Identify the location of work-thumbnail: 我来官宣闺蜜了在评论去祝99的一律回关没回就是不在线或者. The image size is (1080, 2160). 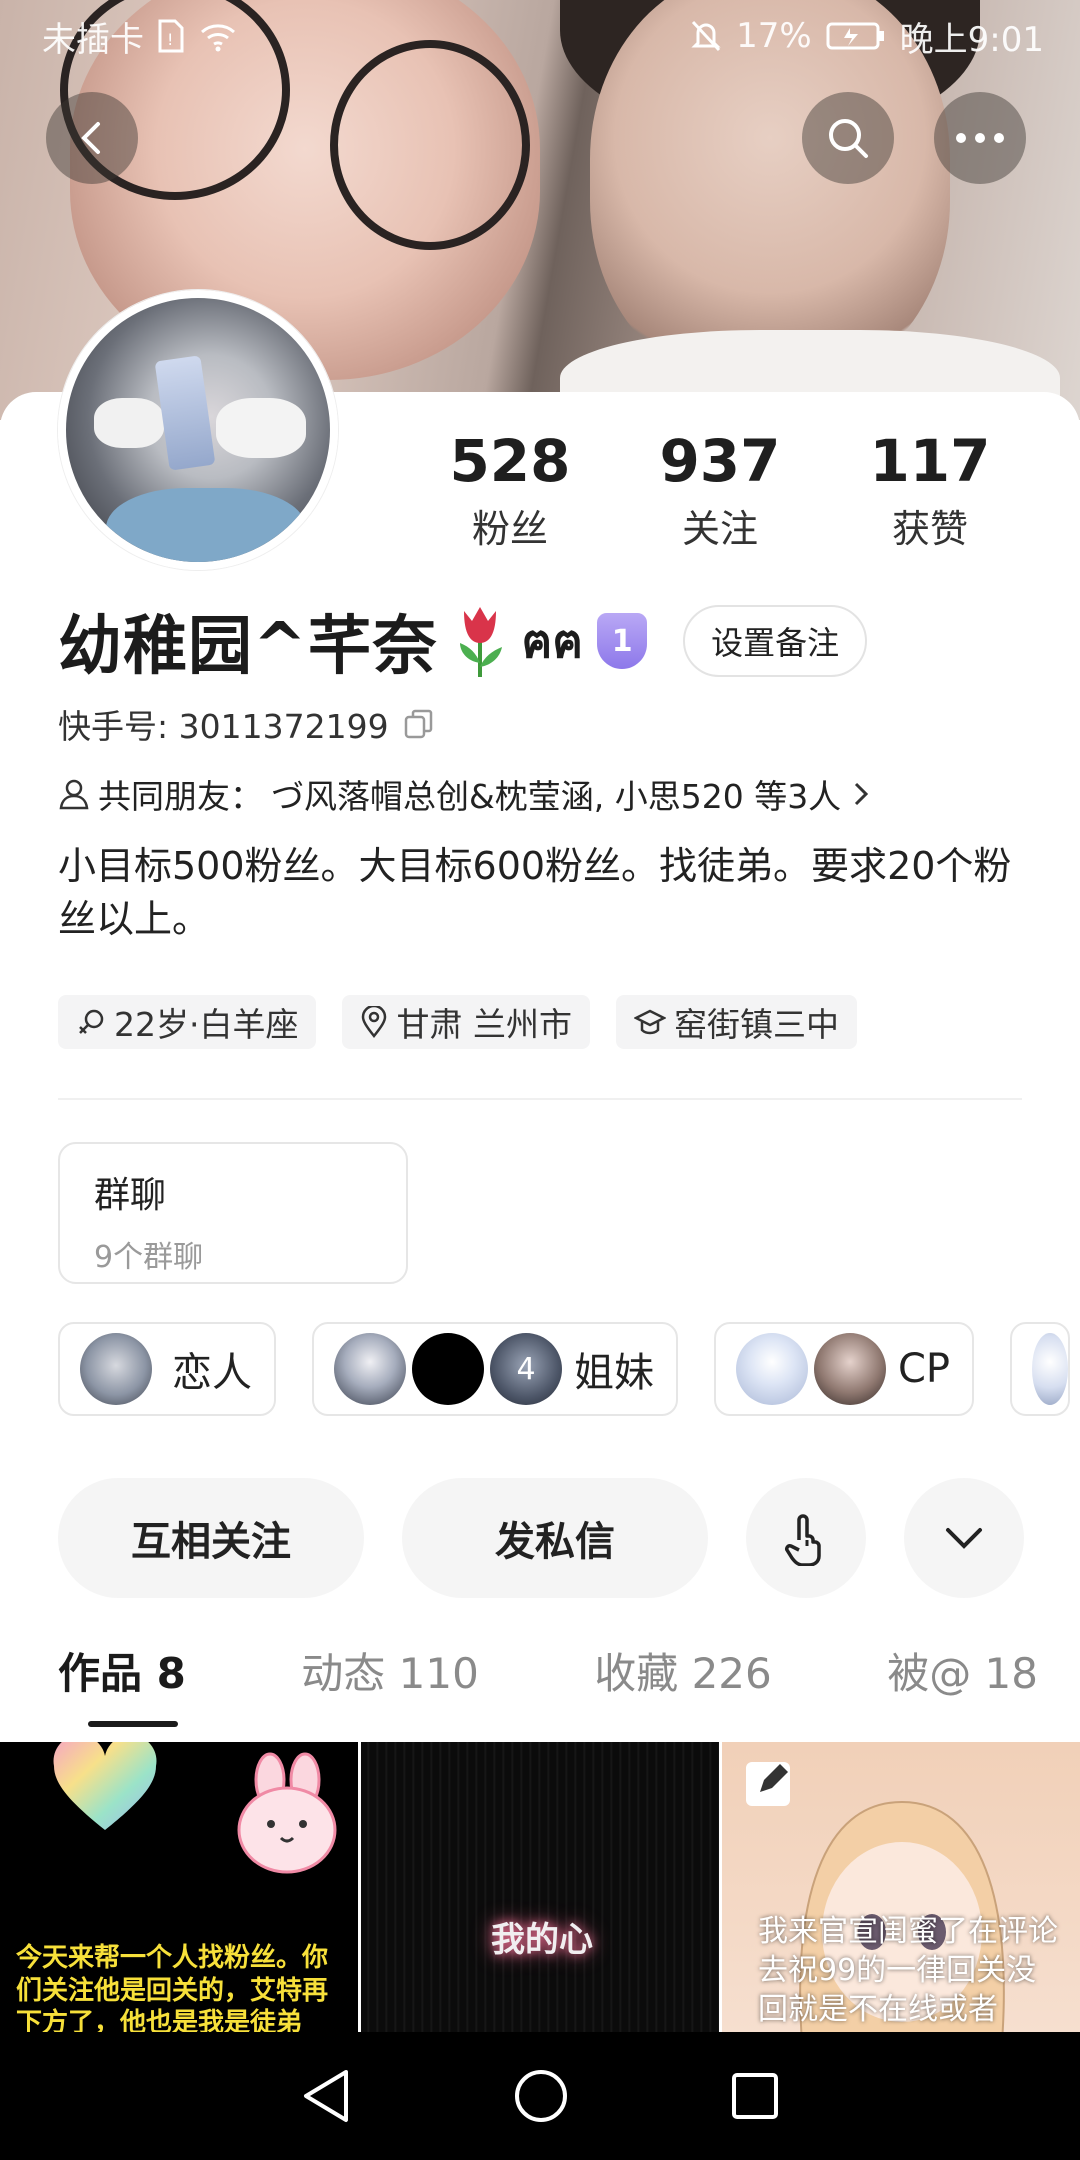
(901, 1887).